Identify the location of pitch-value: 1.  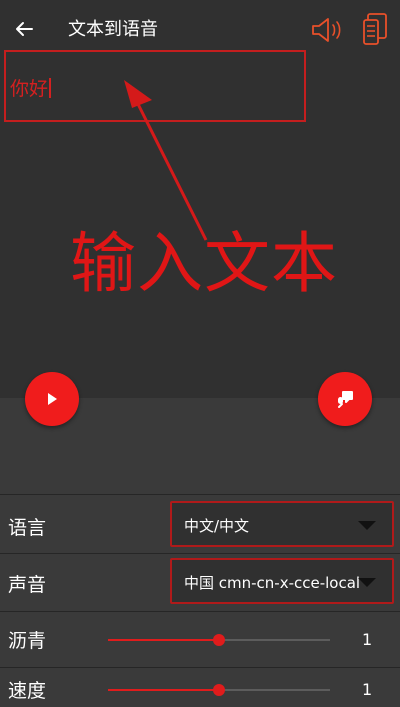
(367, 639).